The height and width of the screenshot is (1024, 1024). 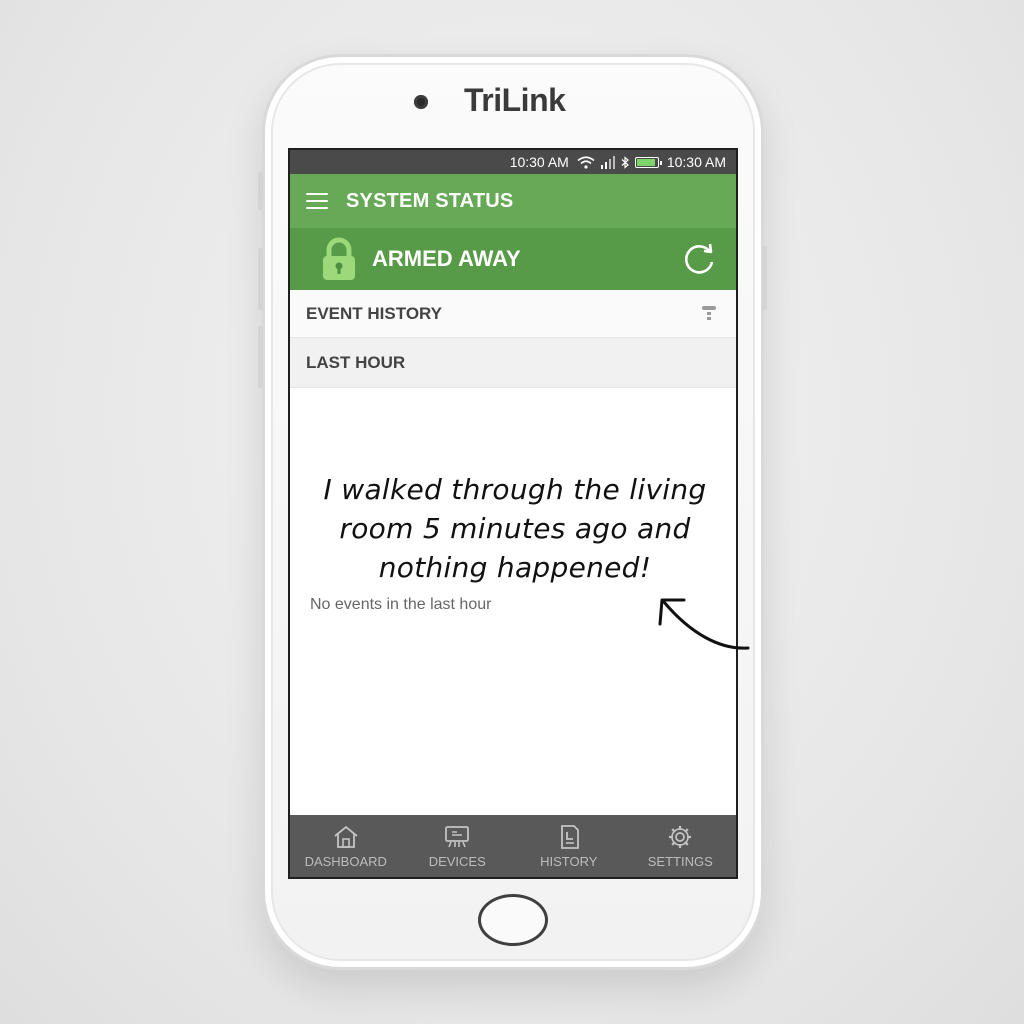 I want to click on nav-label: DASHBOARD, so click(x=345, y=861).